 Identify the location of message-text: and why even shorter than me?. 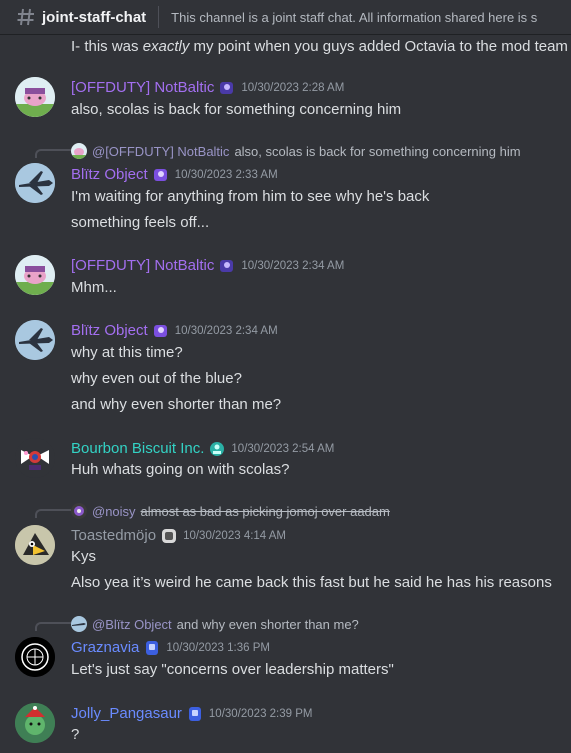
(176, 404).